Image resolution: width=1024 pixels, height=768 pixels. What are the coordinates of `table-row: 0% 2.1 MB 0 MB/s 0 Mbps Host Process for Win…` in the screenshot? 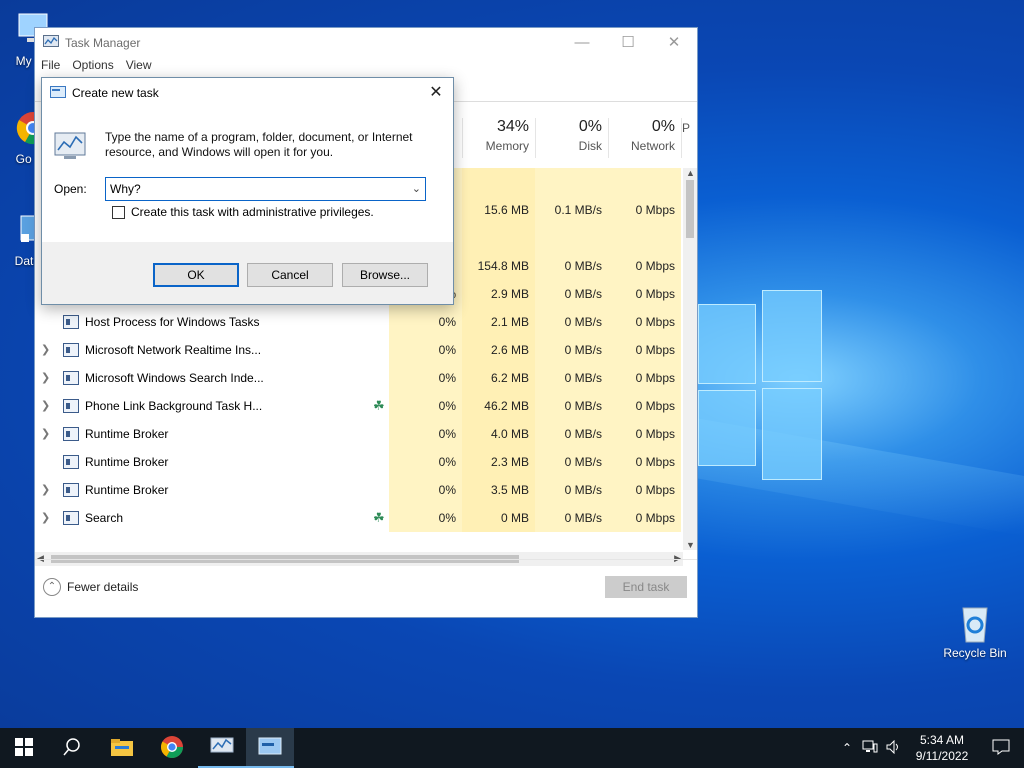 It's located at (359, 322).